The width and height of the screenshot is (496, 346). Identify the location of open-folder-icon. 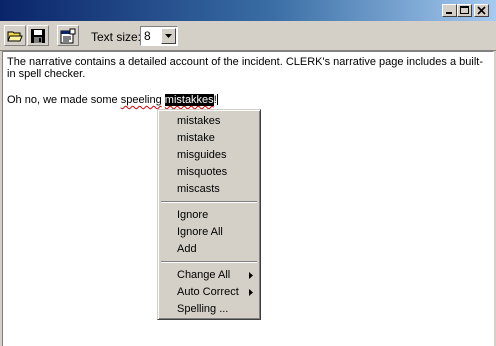
(15, 36).